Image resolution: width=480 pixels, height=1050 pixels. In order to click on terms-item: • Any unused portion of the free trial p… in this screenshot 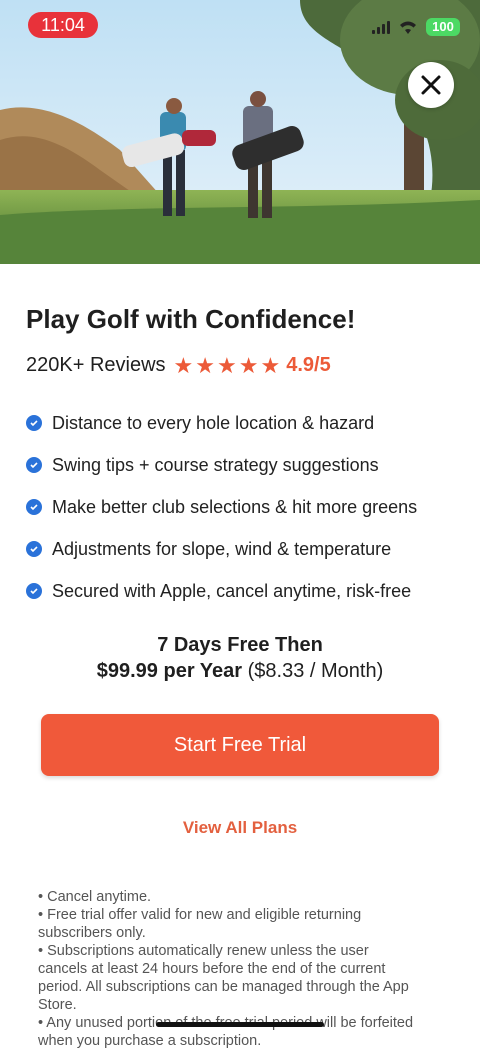, I will do `click(226, 1032)`.